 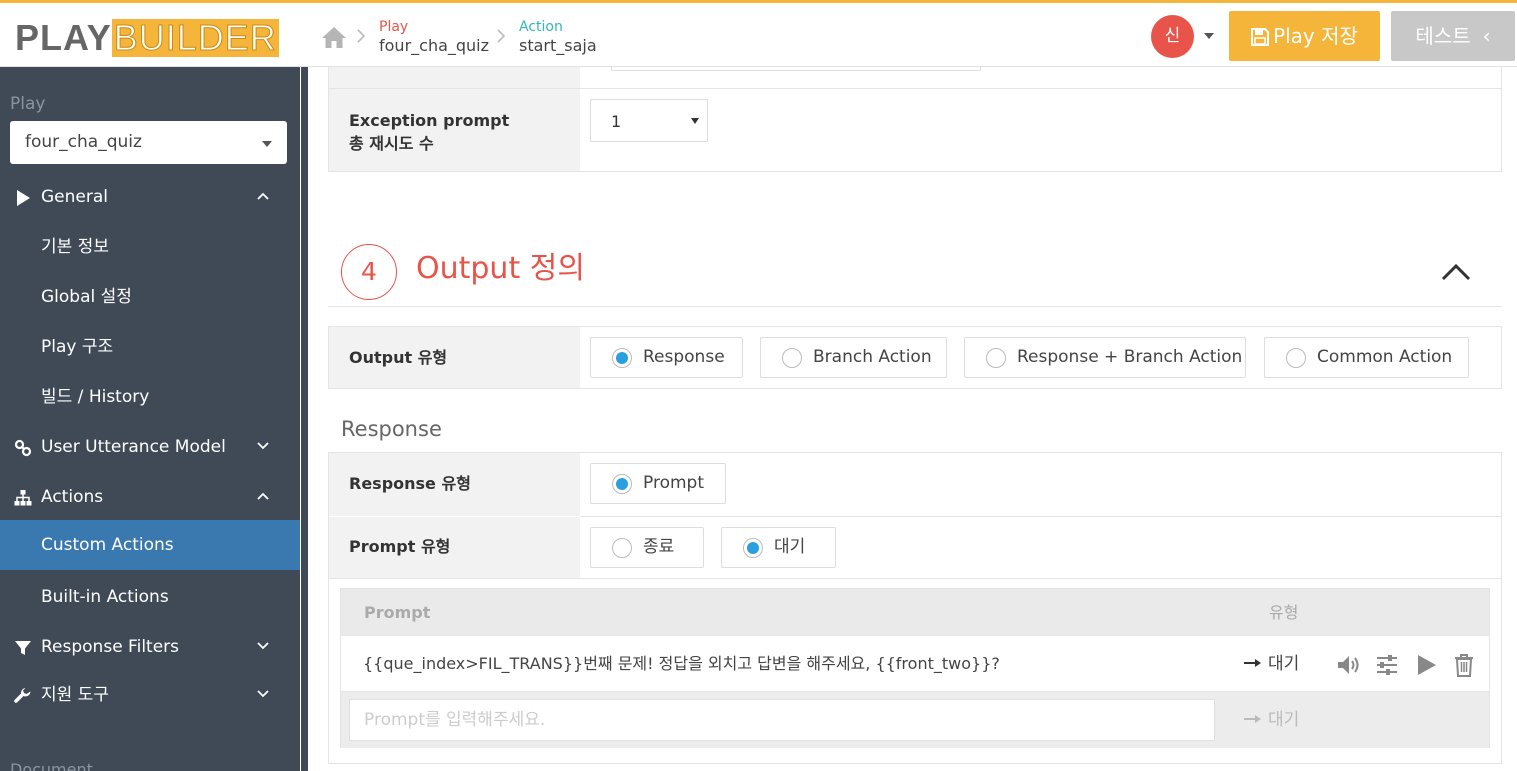 What do you see at coordinates (659, 547) in the screenshot?
I see `option-label: 종료` at bounding box center [659, 547].